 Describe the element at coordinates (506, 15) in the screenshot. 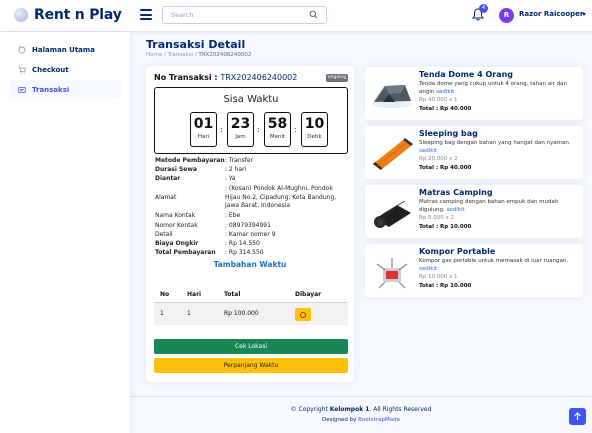

I see `avatar: R` at that location.